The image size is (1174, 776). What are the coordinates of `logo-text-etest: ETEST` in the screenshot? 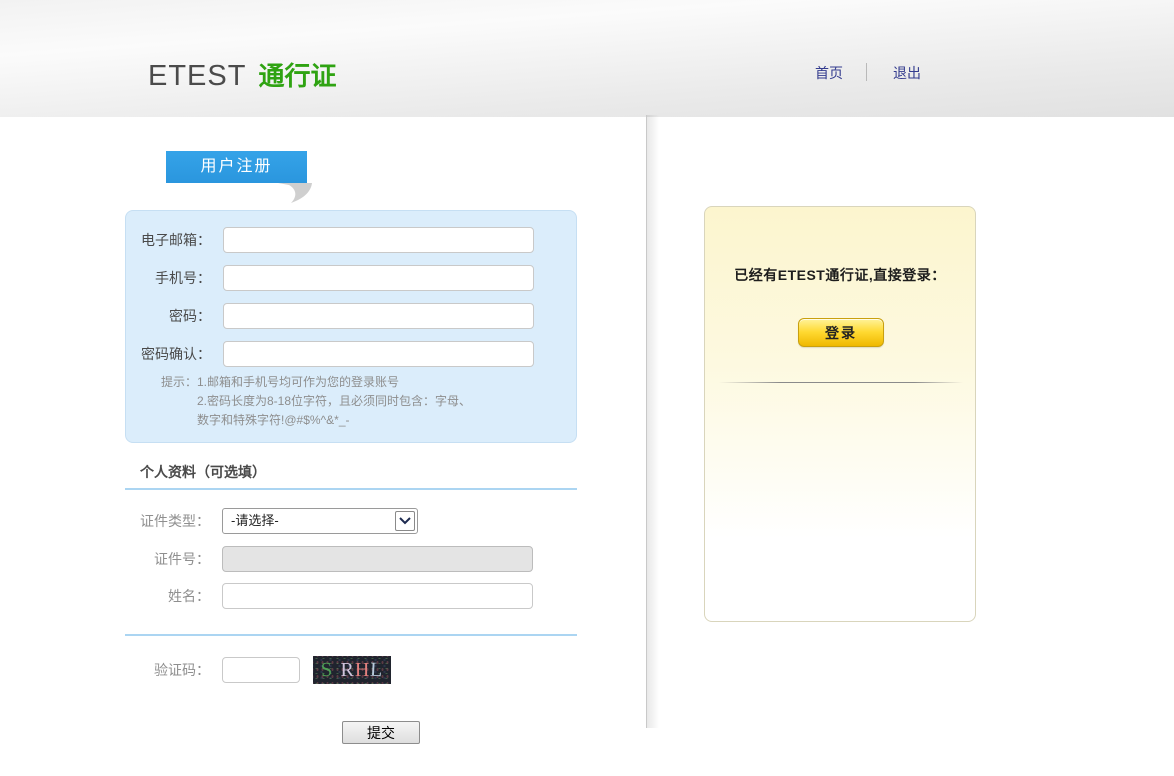 It's located at (197, 76).